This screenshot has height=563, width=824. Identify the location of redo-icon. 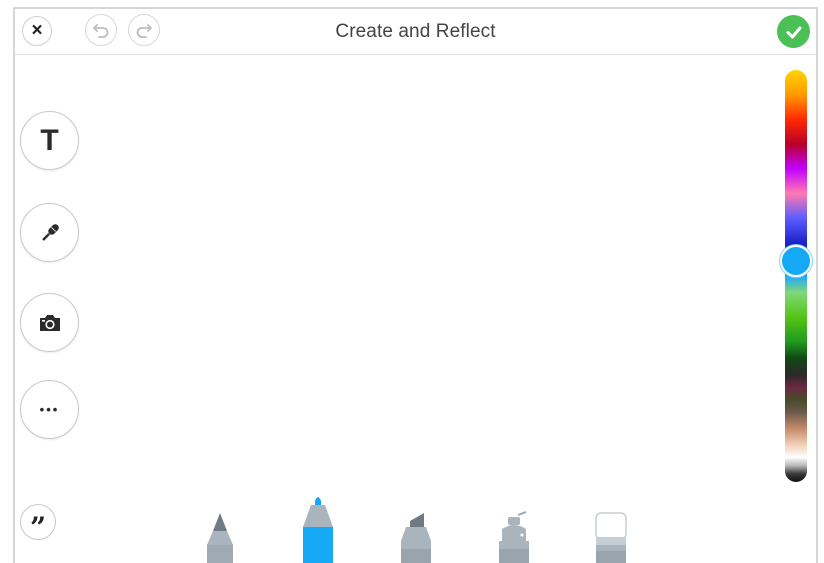
(144, 31).